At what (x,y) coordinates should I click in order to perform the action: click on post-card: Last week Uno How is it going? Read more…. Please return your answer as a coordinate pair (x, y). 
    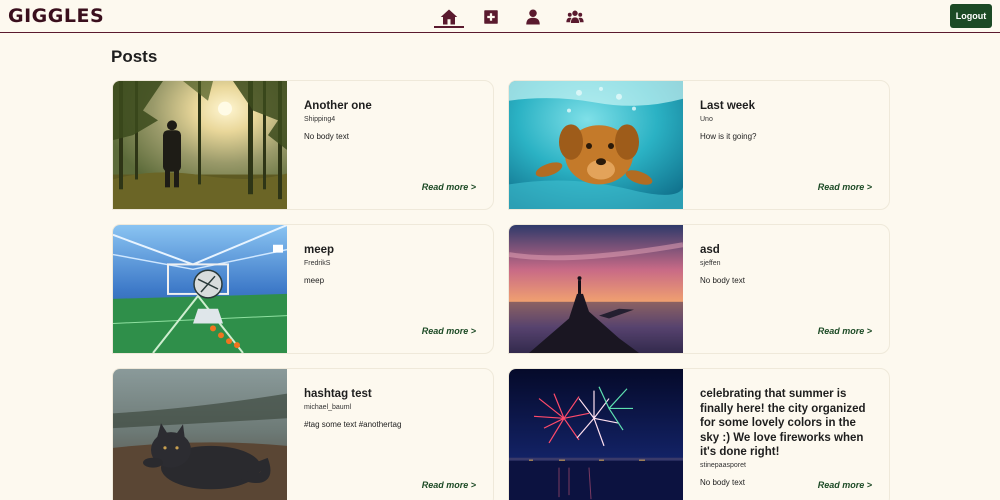
    Looking at the image, I should click on (699, 145).